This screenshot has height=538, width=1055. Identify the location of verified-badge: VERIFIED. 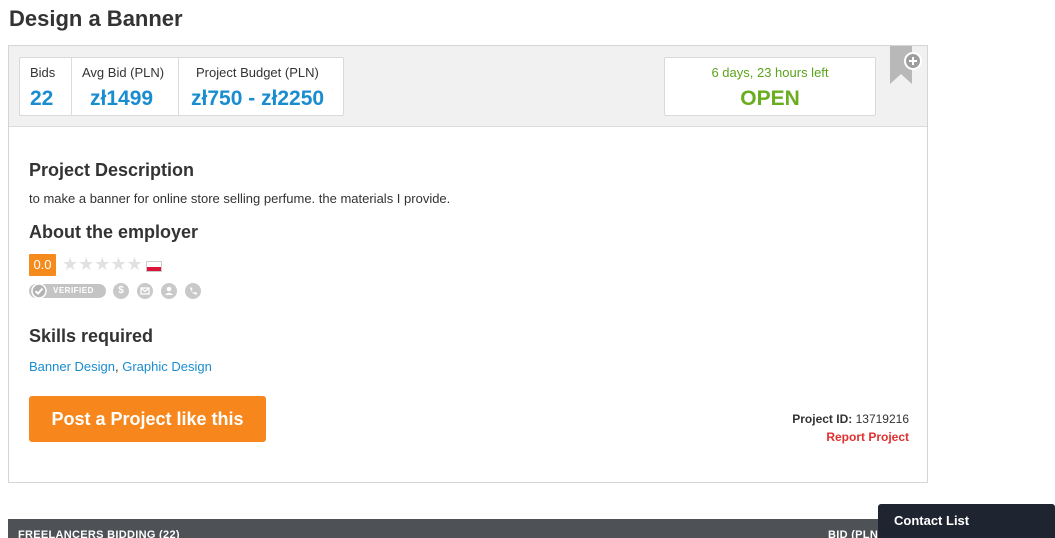
(67, 291).